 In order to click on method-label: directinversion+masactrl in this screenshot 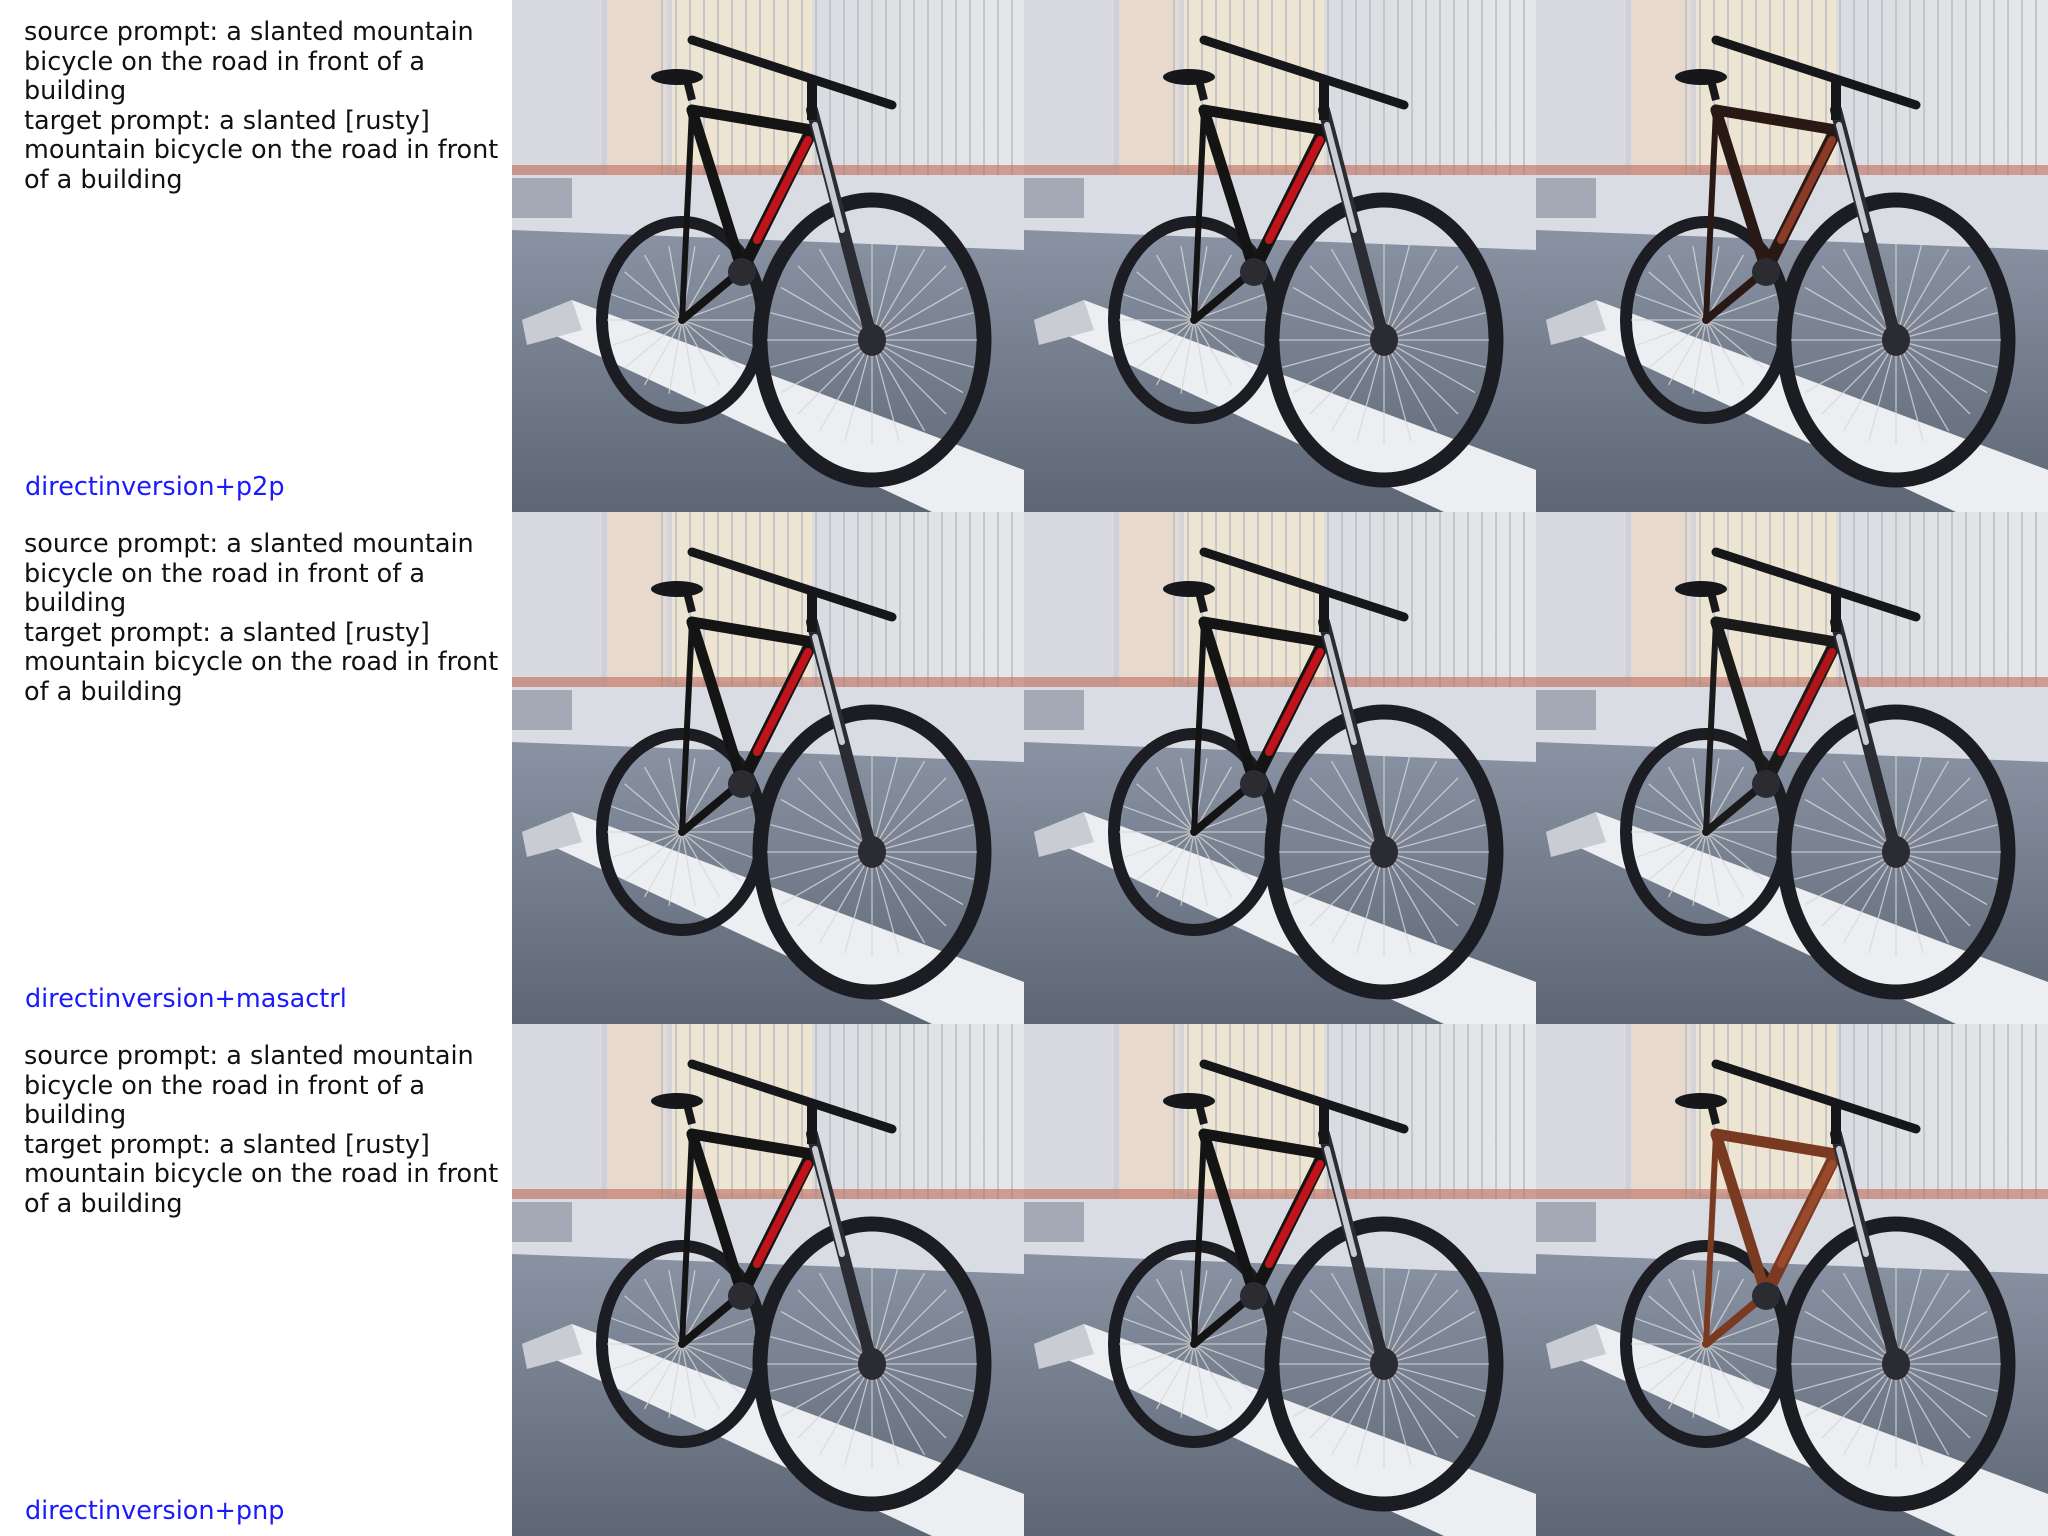, I will do `click(186, 999)`.